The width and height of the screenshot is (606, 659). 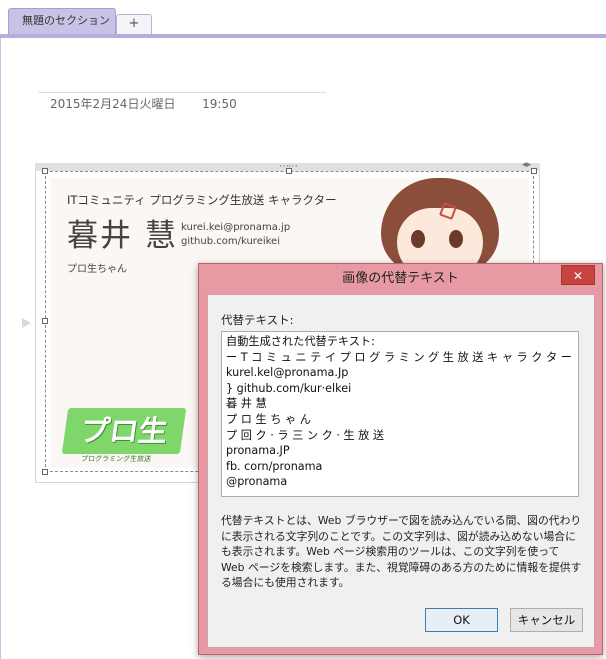 I want to click on alt-text-label: 代替テキスト:, so click(x=257, y=320).